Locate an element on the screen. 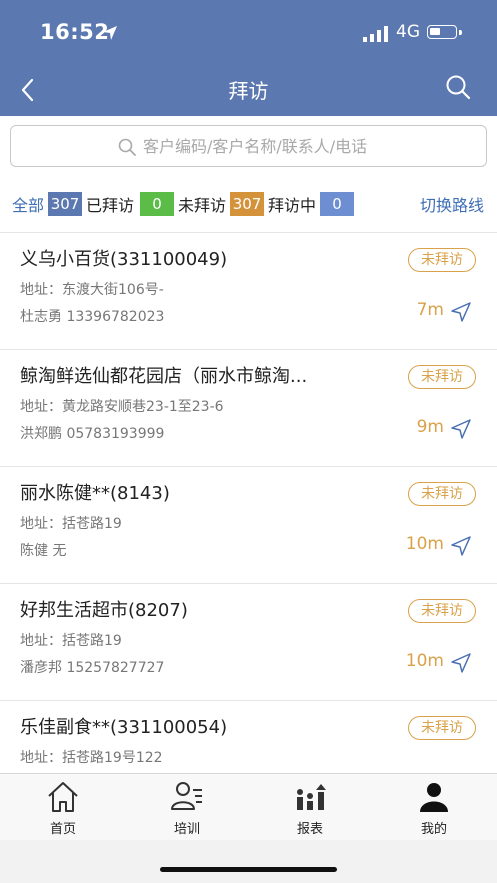 This screenshot has height=883, width=497. filter-not-visited: 未拜访 is located at coordinates (202, 204).